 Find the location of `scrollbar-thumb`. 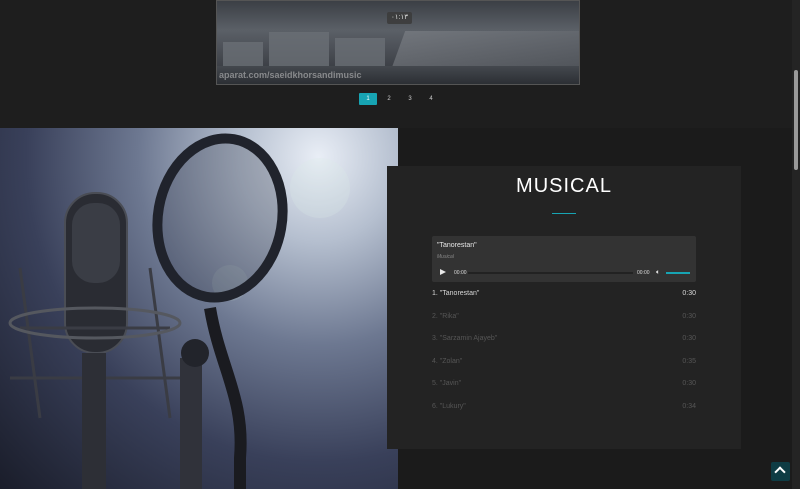

scrollbar-thumb is located at coordinates (796, 120).